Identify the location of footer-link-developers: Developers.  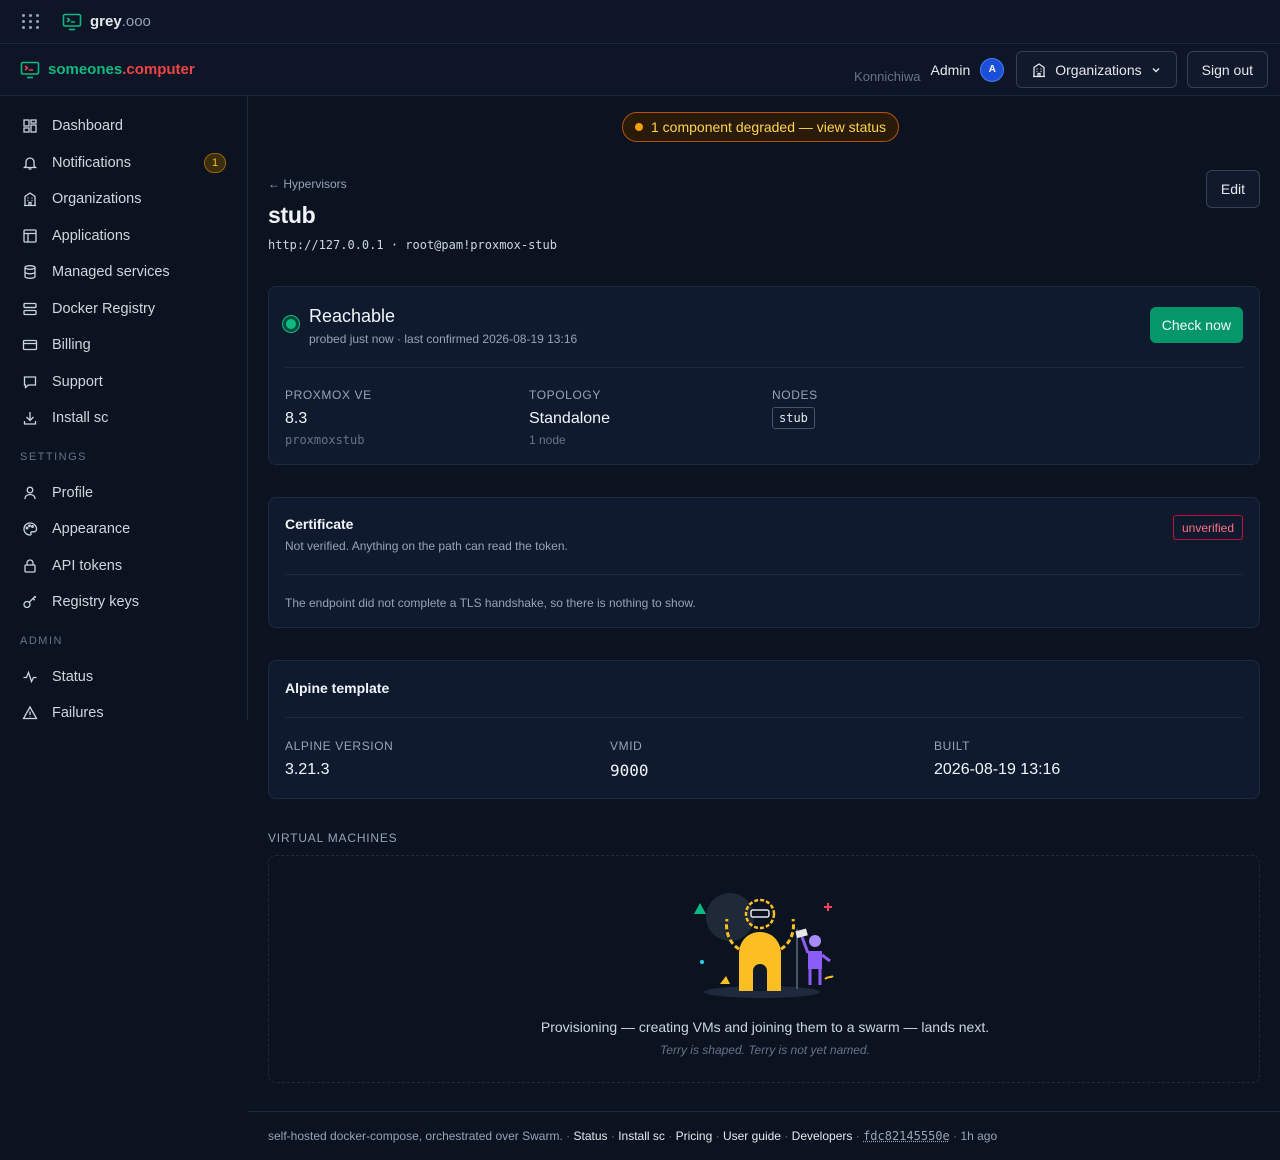
(822, 1136).